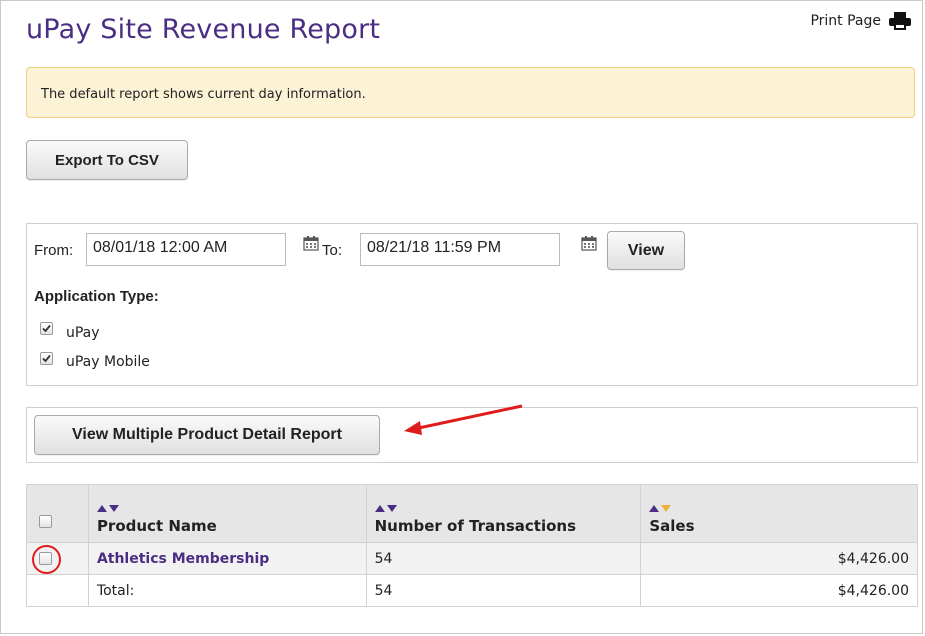  Describe the element at coordinates (227, 513) in the screenshot. I see `product-name-header: Product Name` at that location.